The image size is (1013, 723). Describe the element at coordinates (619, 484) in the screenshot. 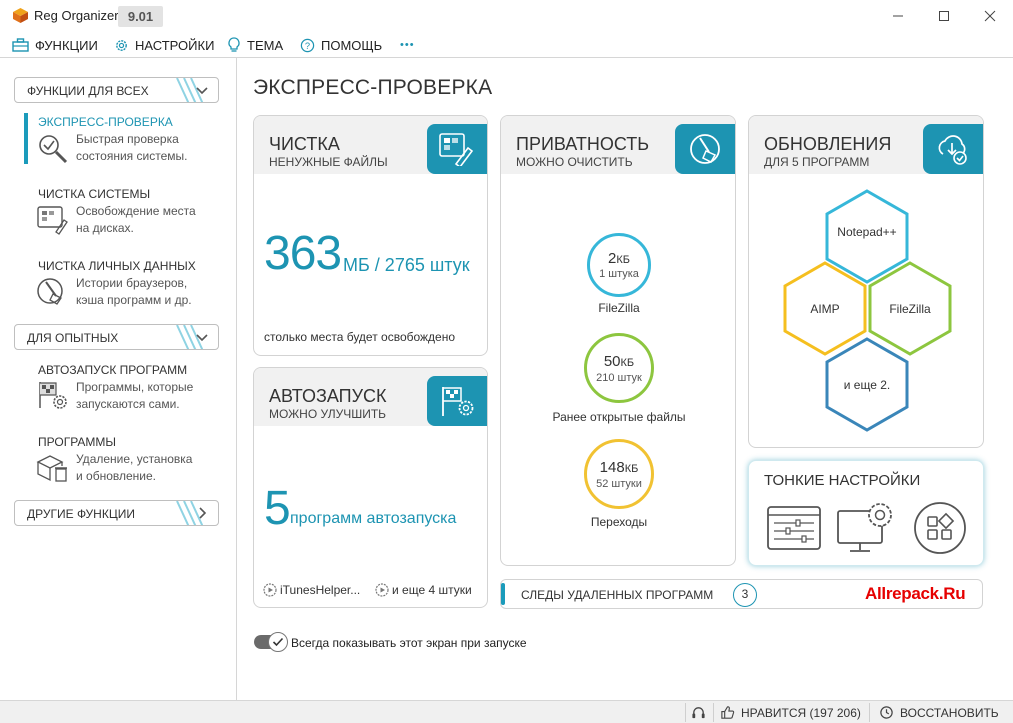

I see `ring-count: 52 штуки` at that location.